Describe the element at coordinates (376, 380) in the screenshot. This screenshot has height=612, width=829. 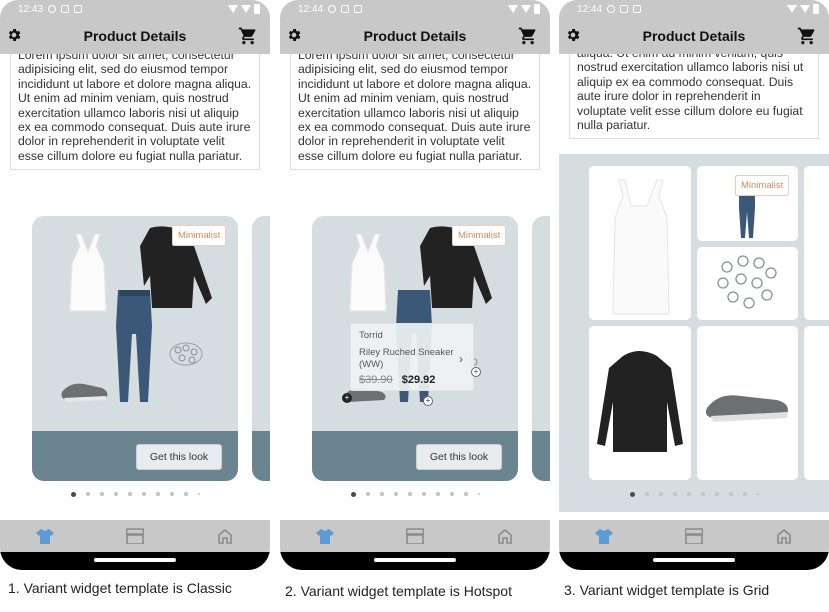
I see `original-price: $39.90` at that location.